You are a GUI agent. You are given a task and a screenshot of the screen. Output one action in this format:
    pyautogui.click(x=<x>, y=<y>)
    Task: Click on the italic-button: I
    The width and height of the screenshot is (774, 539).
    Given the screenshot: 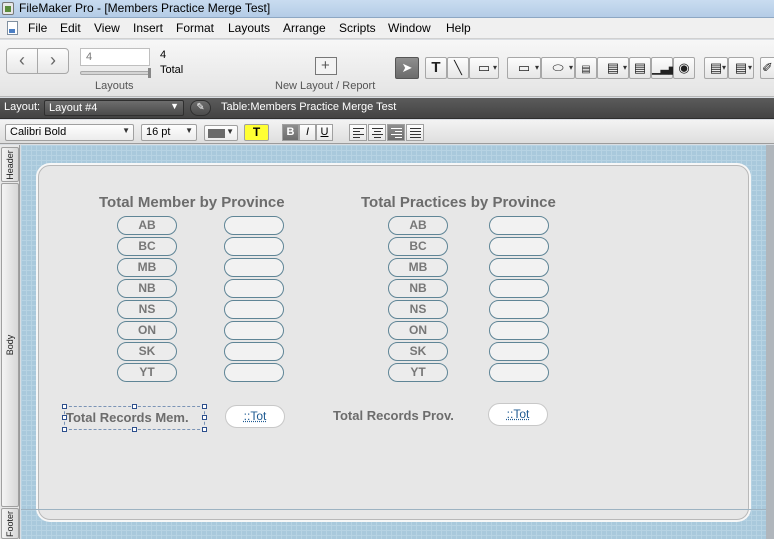 What is the action you would take?
    pyautogui.click(x=307, y=132)
    